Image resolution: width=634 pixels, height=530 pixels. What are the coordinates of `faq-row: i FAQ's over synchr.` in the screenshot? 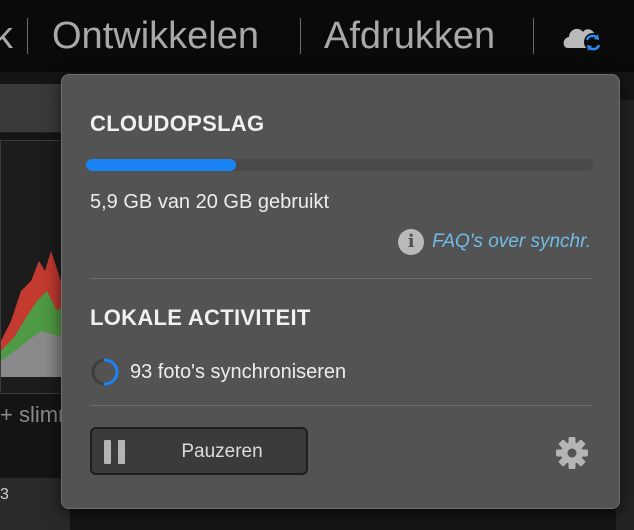 It's located at (494, 242).